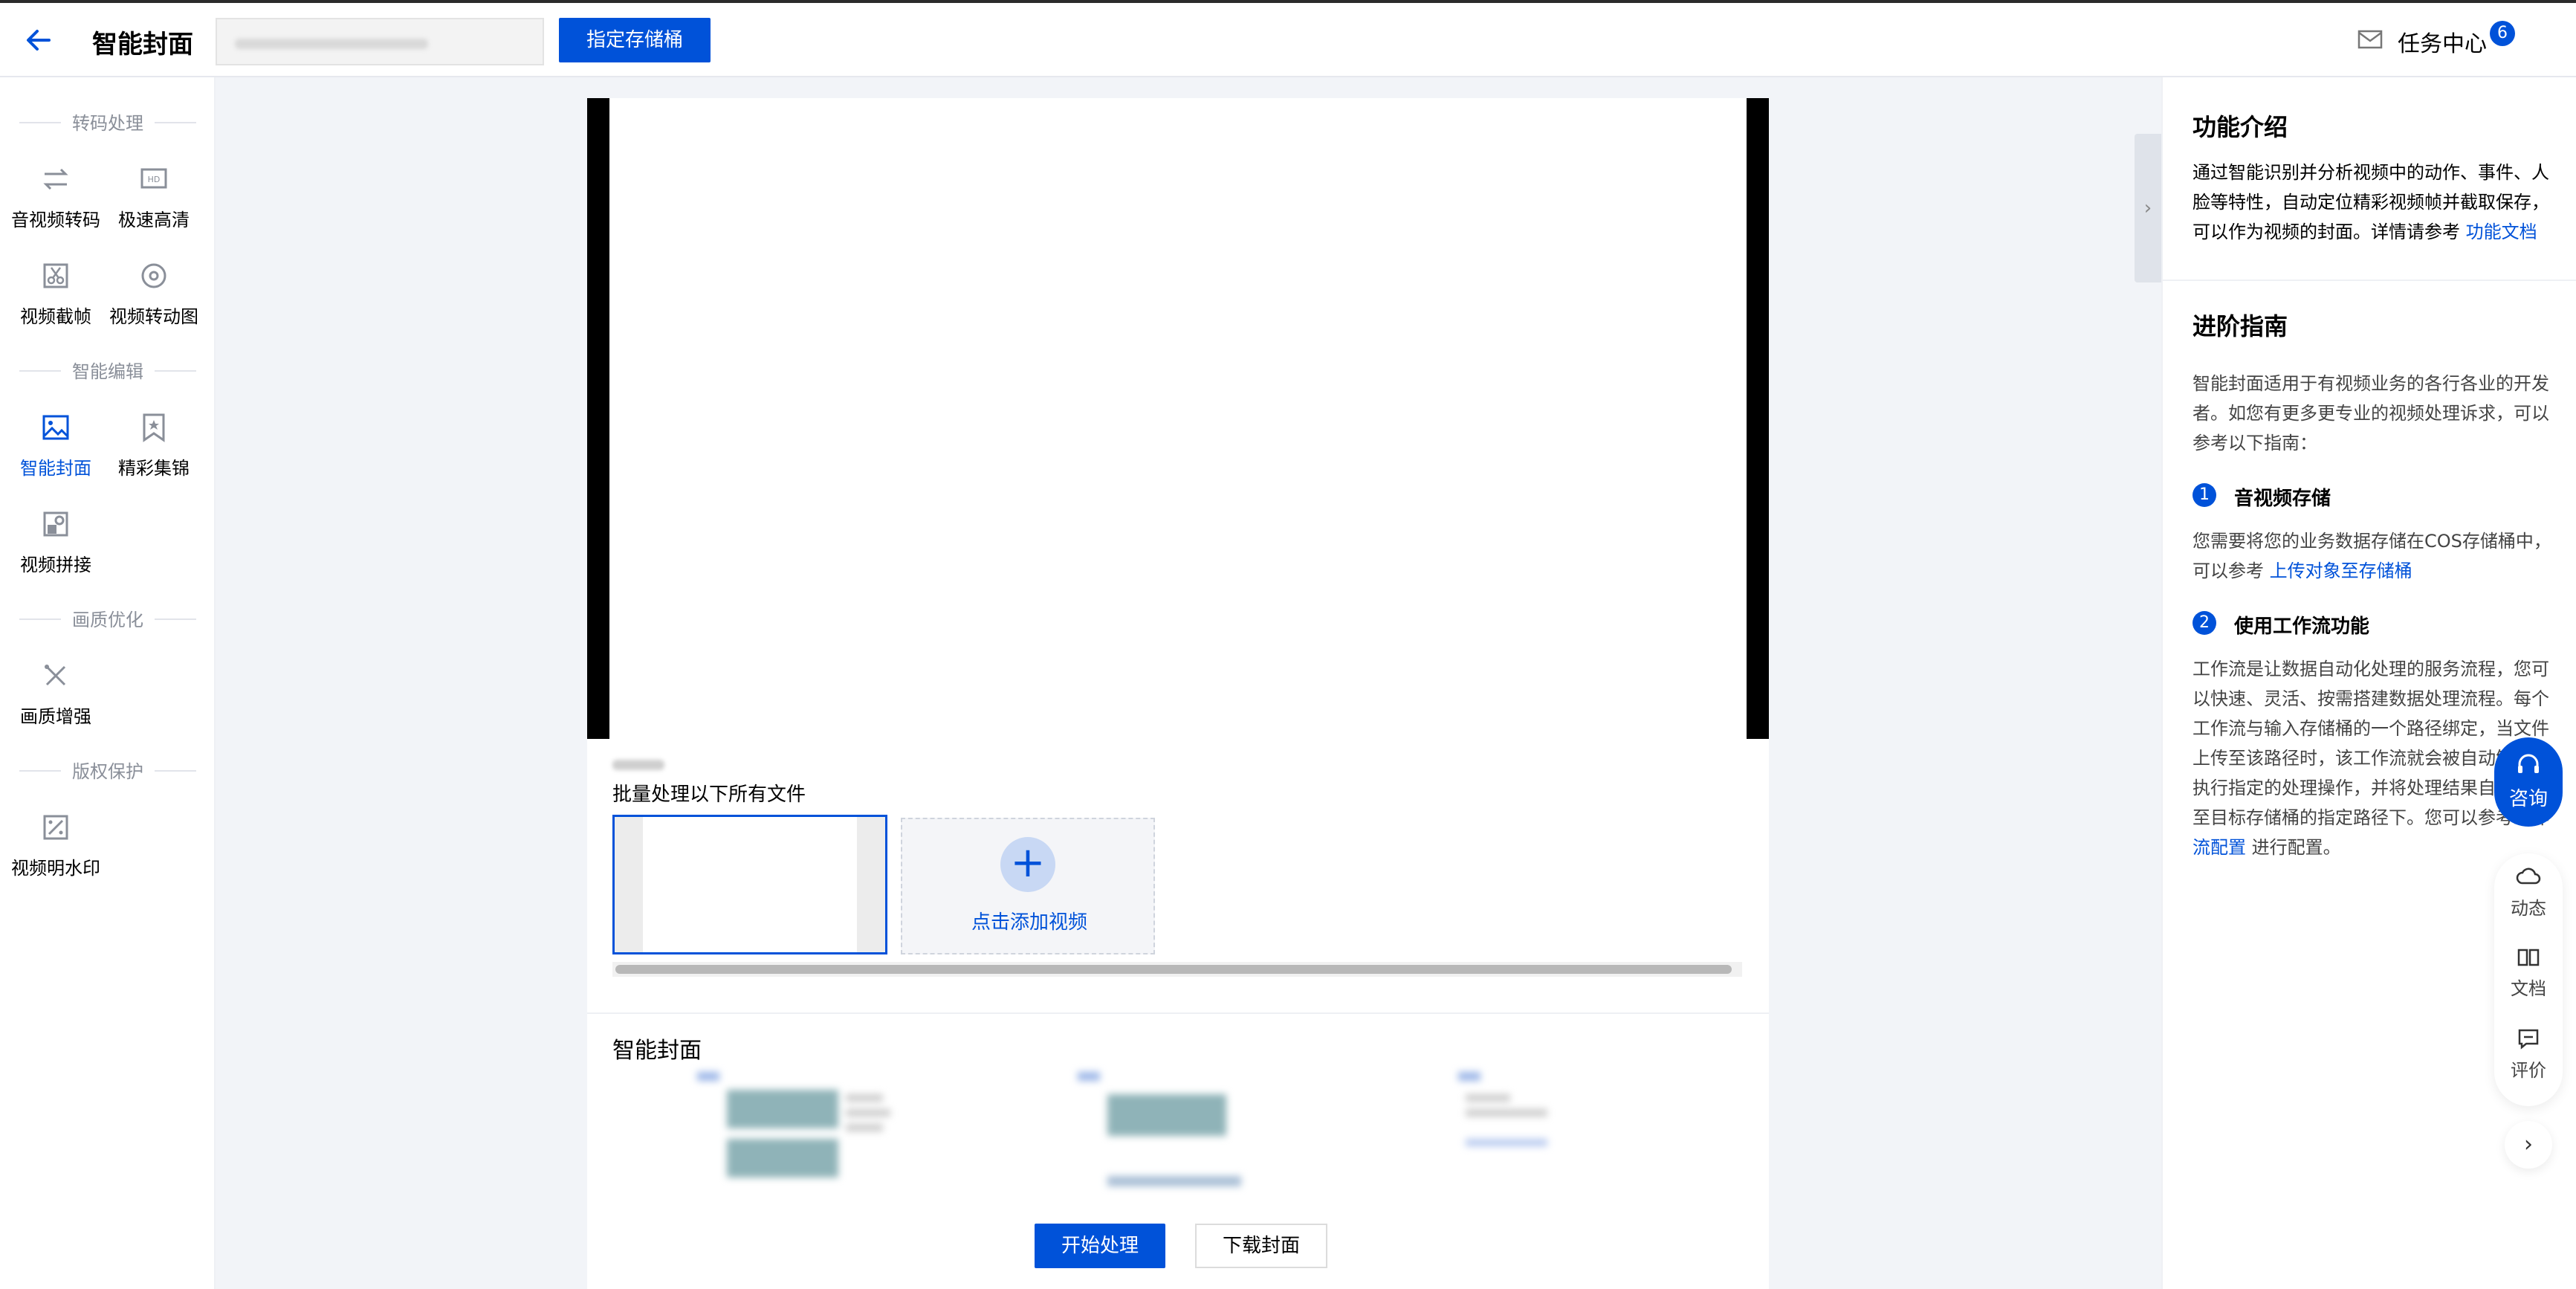 Image resolution: width=2576 pixels, height=1289 pixels. I want to click on sidebar-item-label: 智能封面, so click(55, 468).